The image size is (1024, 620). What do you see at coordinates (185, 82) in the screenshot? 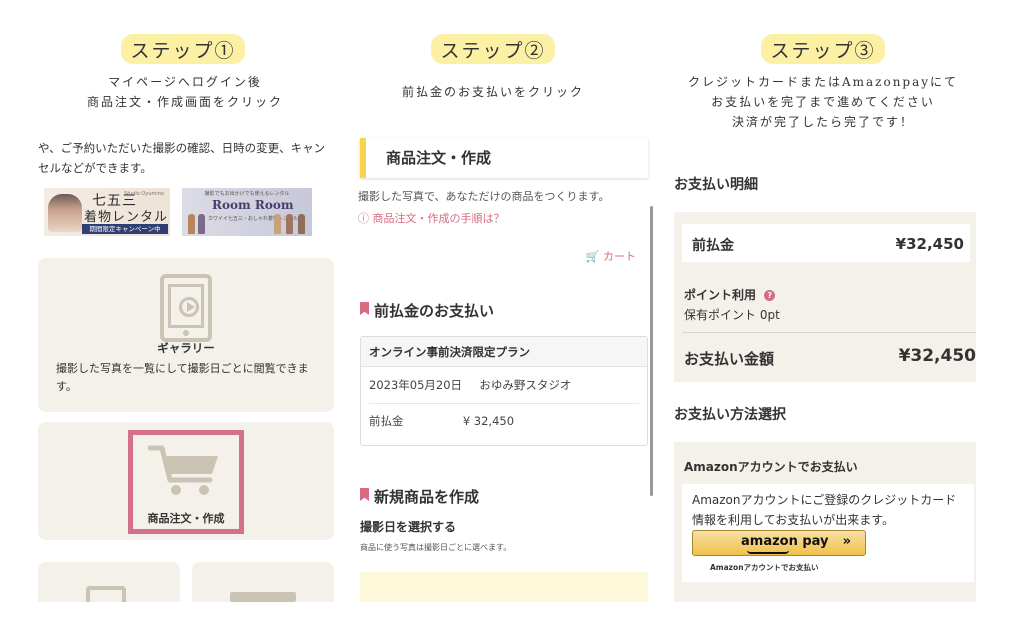
I see `step1-note-line: マイページへログイン後` at bounding box center [185, 82].